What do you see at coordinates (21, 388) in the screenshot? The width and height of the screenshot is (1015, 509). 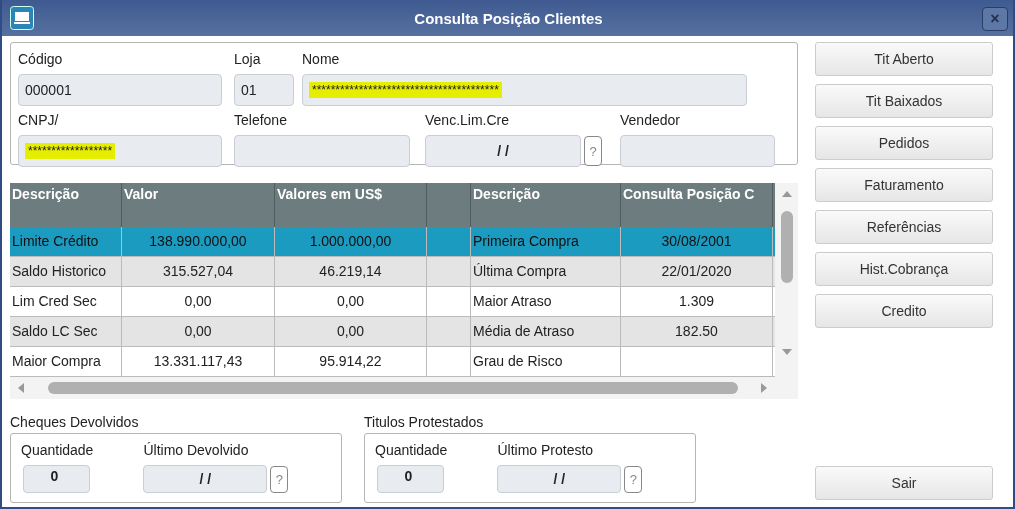 I see `scroll-left-icon` at bounding box center [21, 388].